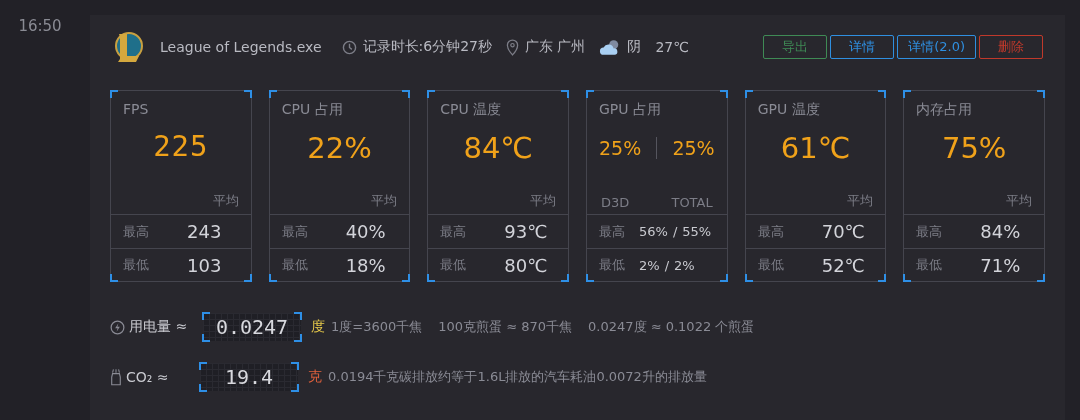 The image size is (1080, 420). Describe the element at coordinates (315, 377) in the screenshot. I see `unit-label: 克` at that location.